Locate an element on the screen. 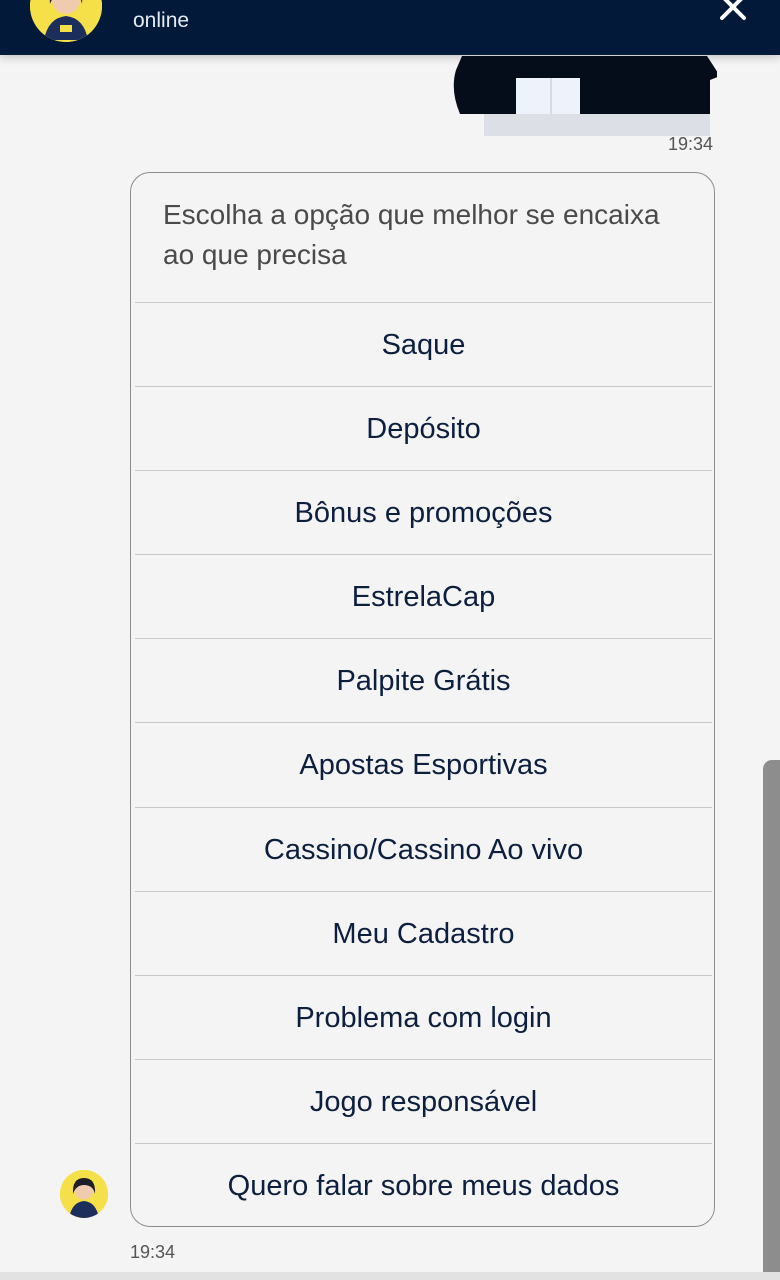 The image size is (780, 1280). option-apostas-esportivas: Apostas Esportivas is located at coordinates (423, 764).